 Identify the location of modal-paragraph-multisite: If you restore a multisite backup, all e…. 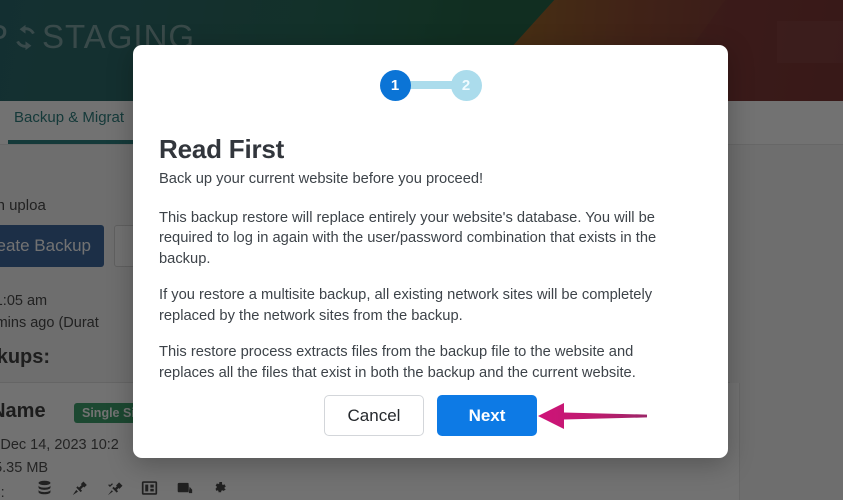
(406, 305).